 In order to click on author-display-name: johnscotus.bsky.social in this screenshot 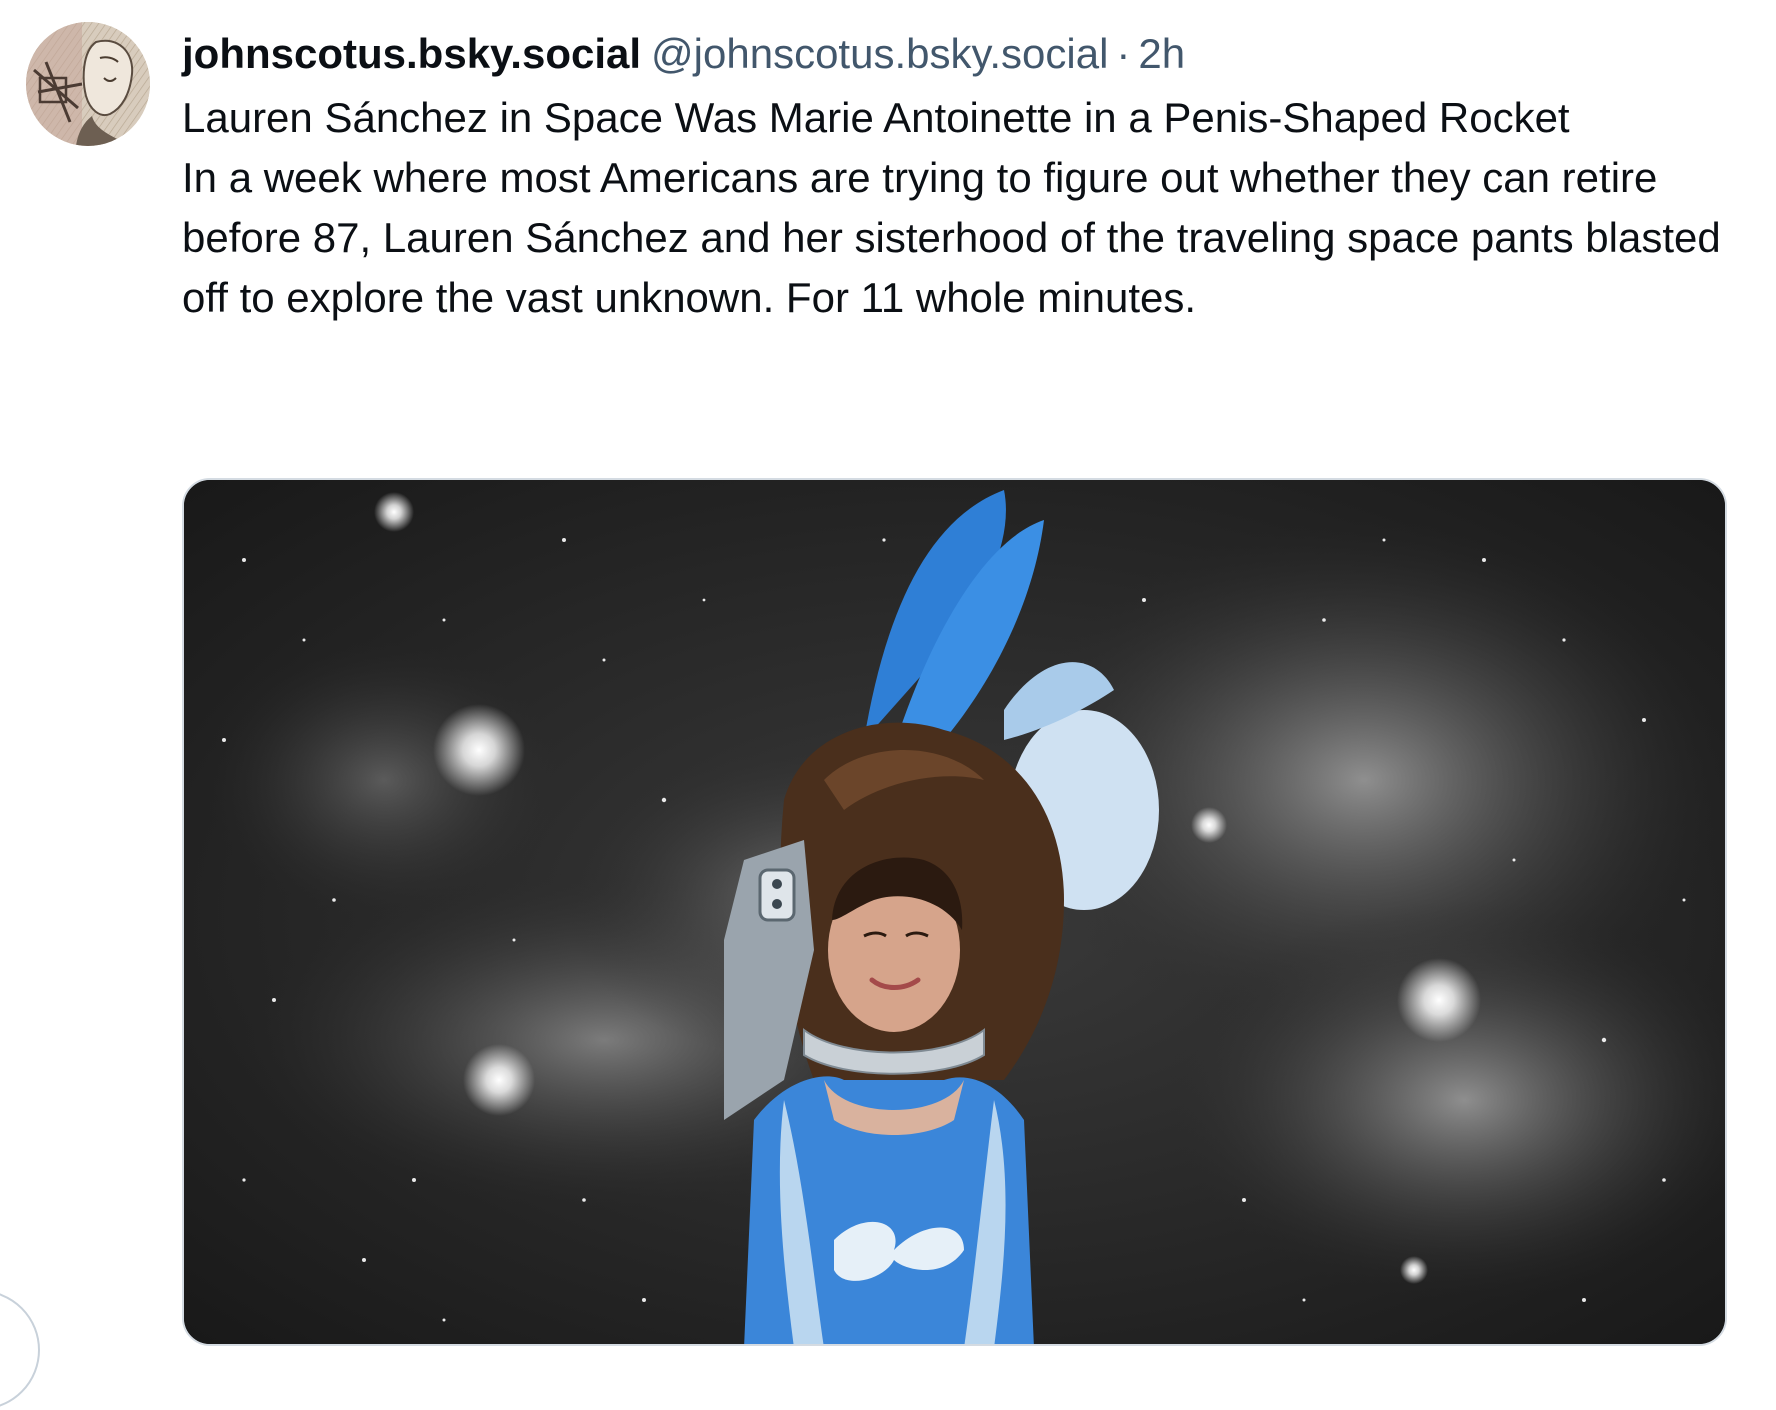, I will do `click(411, 53)`.